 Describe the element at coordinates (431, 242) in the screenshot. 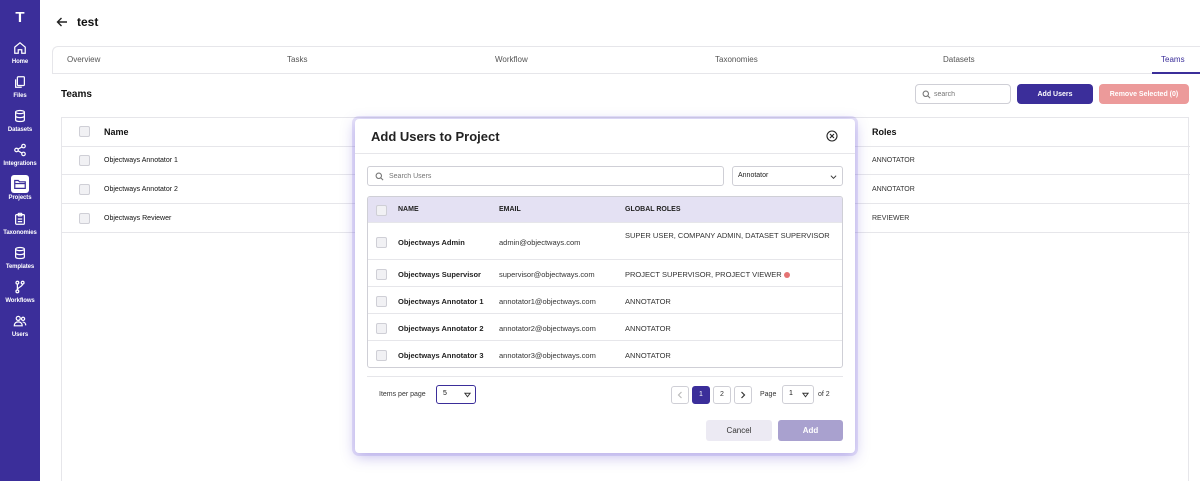

I see `user-name: Objectways Admin` at that location.